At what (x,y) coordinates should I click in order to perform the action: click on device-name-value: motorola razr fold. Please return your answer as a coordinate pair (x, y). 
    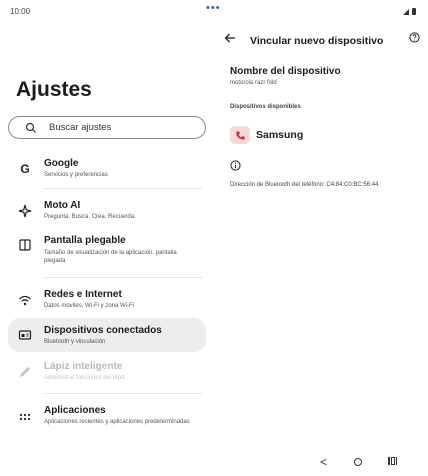
    Looking at the image, I should click on (253, 83).